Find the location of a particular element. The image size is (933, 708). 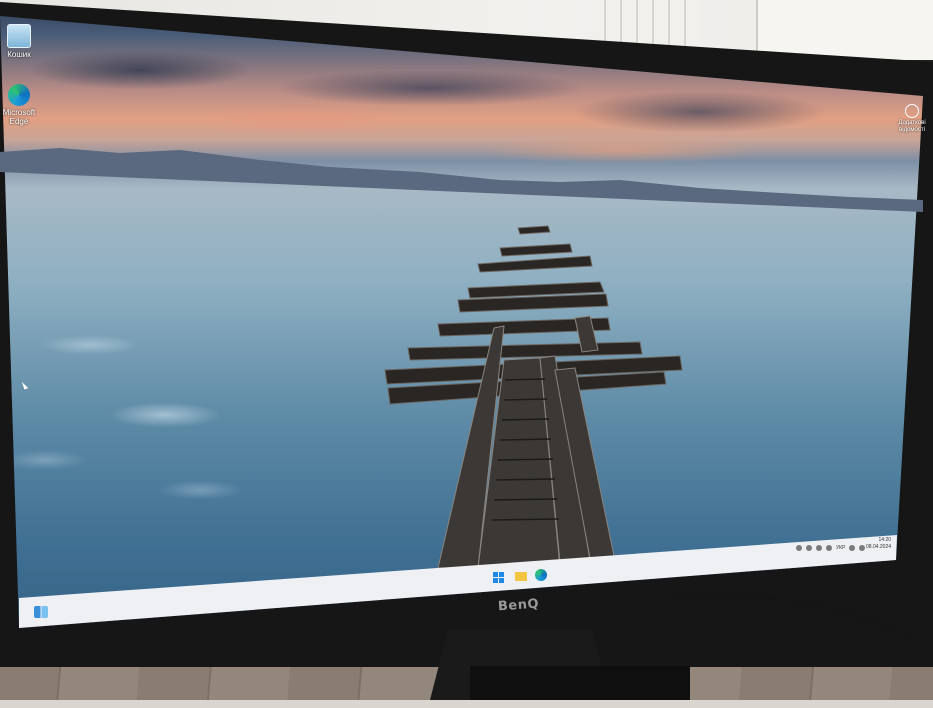

battery-icon is located at coordinates (819, 548).